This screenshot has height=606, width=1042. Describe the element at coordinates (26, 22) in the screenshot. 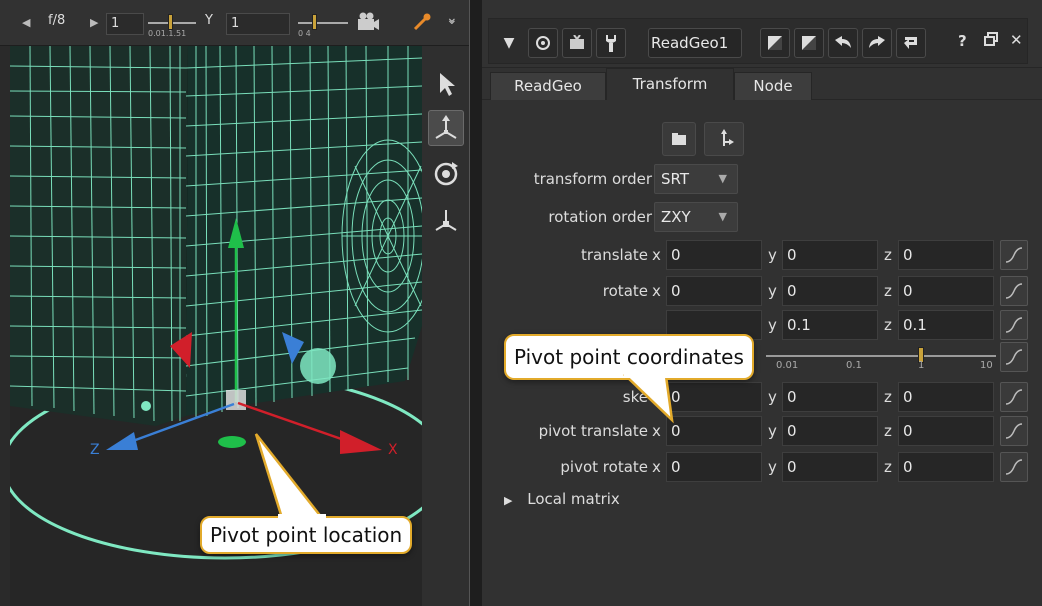

I see `caret-left-icon: ◀` at that location.